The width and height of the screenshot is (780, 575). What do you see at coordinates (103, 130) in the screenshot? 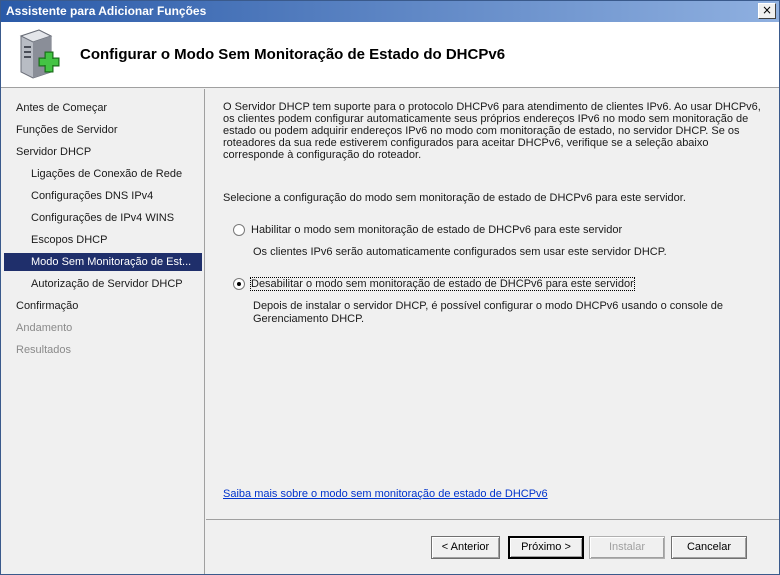
I see `nav-item-funcoes-de-servidor: Funções de Servidor` at bounding box center [103, 130].